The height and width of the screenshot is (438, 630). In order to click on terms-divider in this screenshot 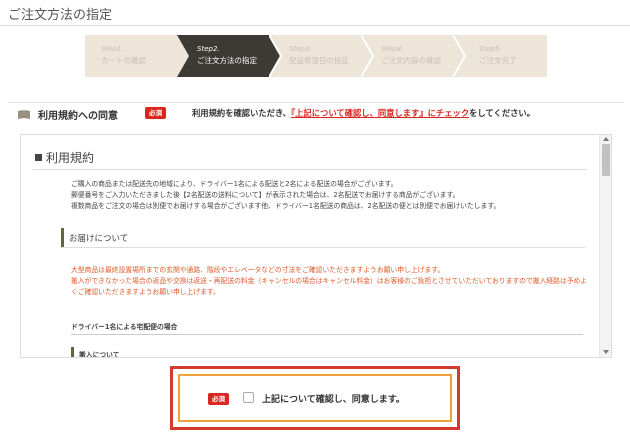, I will do `click(310, 169)`.